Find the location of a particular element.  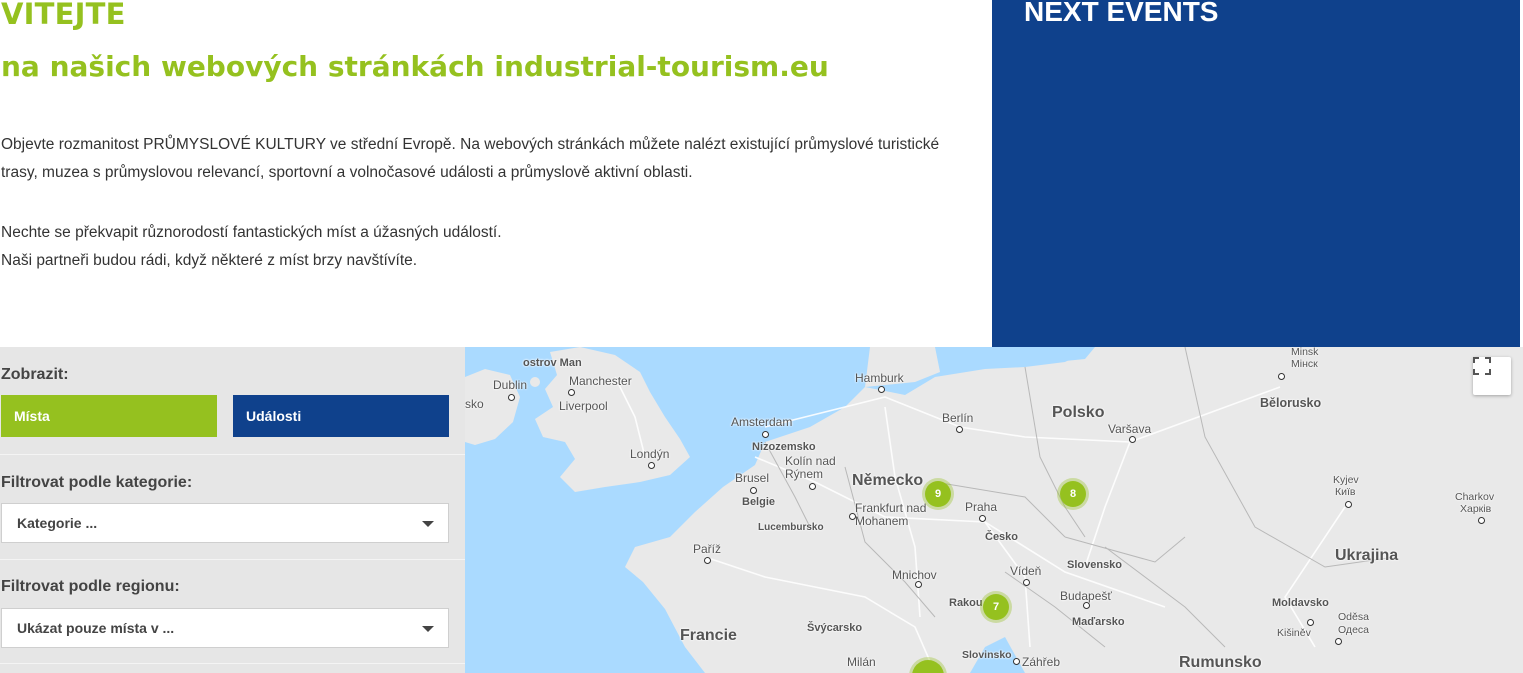

map-label-praha: Praha is located at coordinates (981, 507).